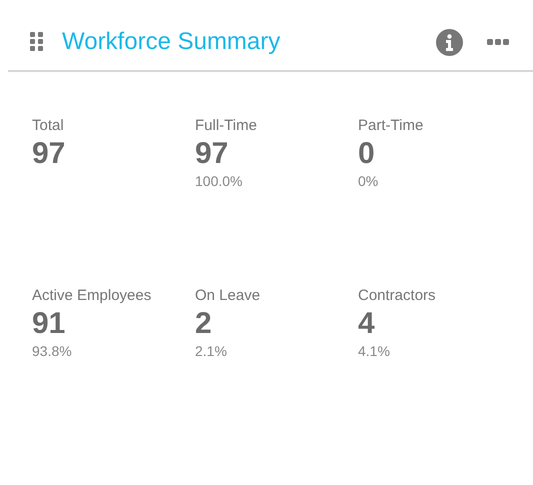 This screenshot has width=533, height=485. What do you see at coordinates (52, 351) in the screenshot?
I see `stat-percent: 93.8%` at bounding box center [52, 351].